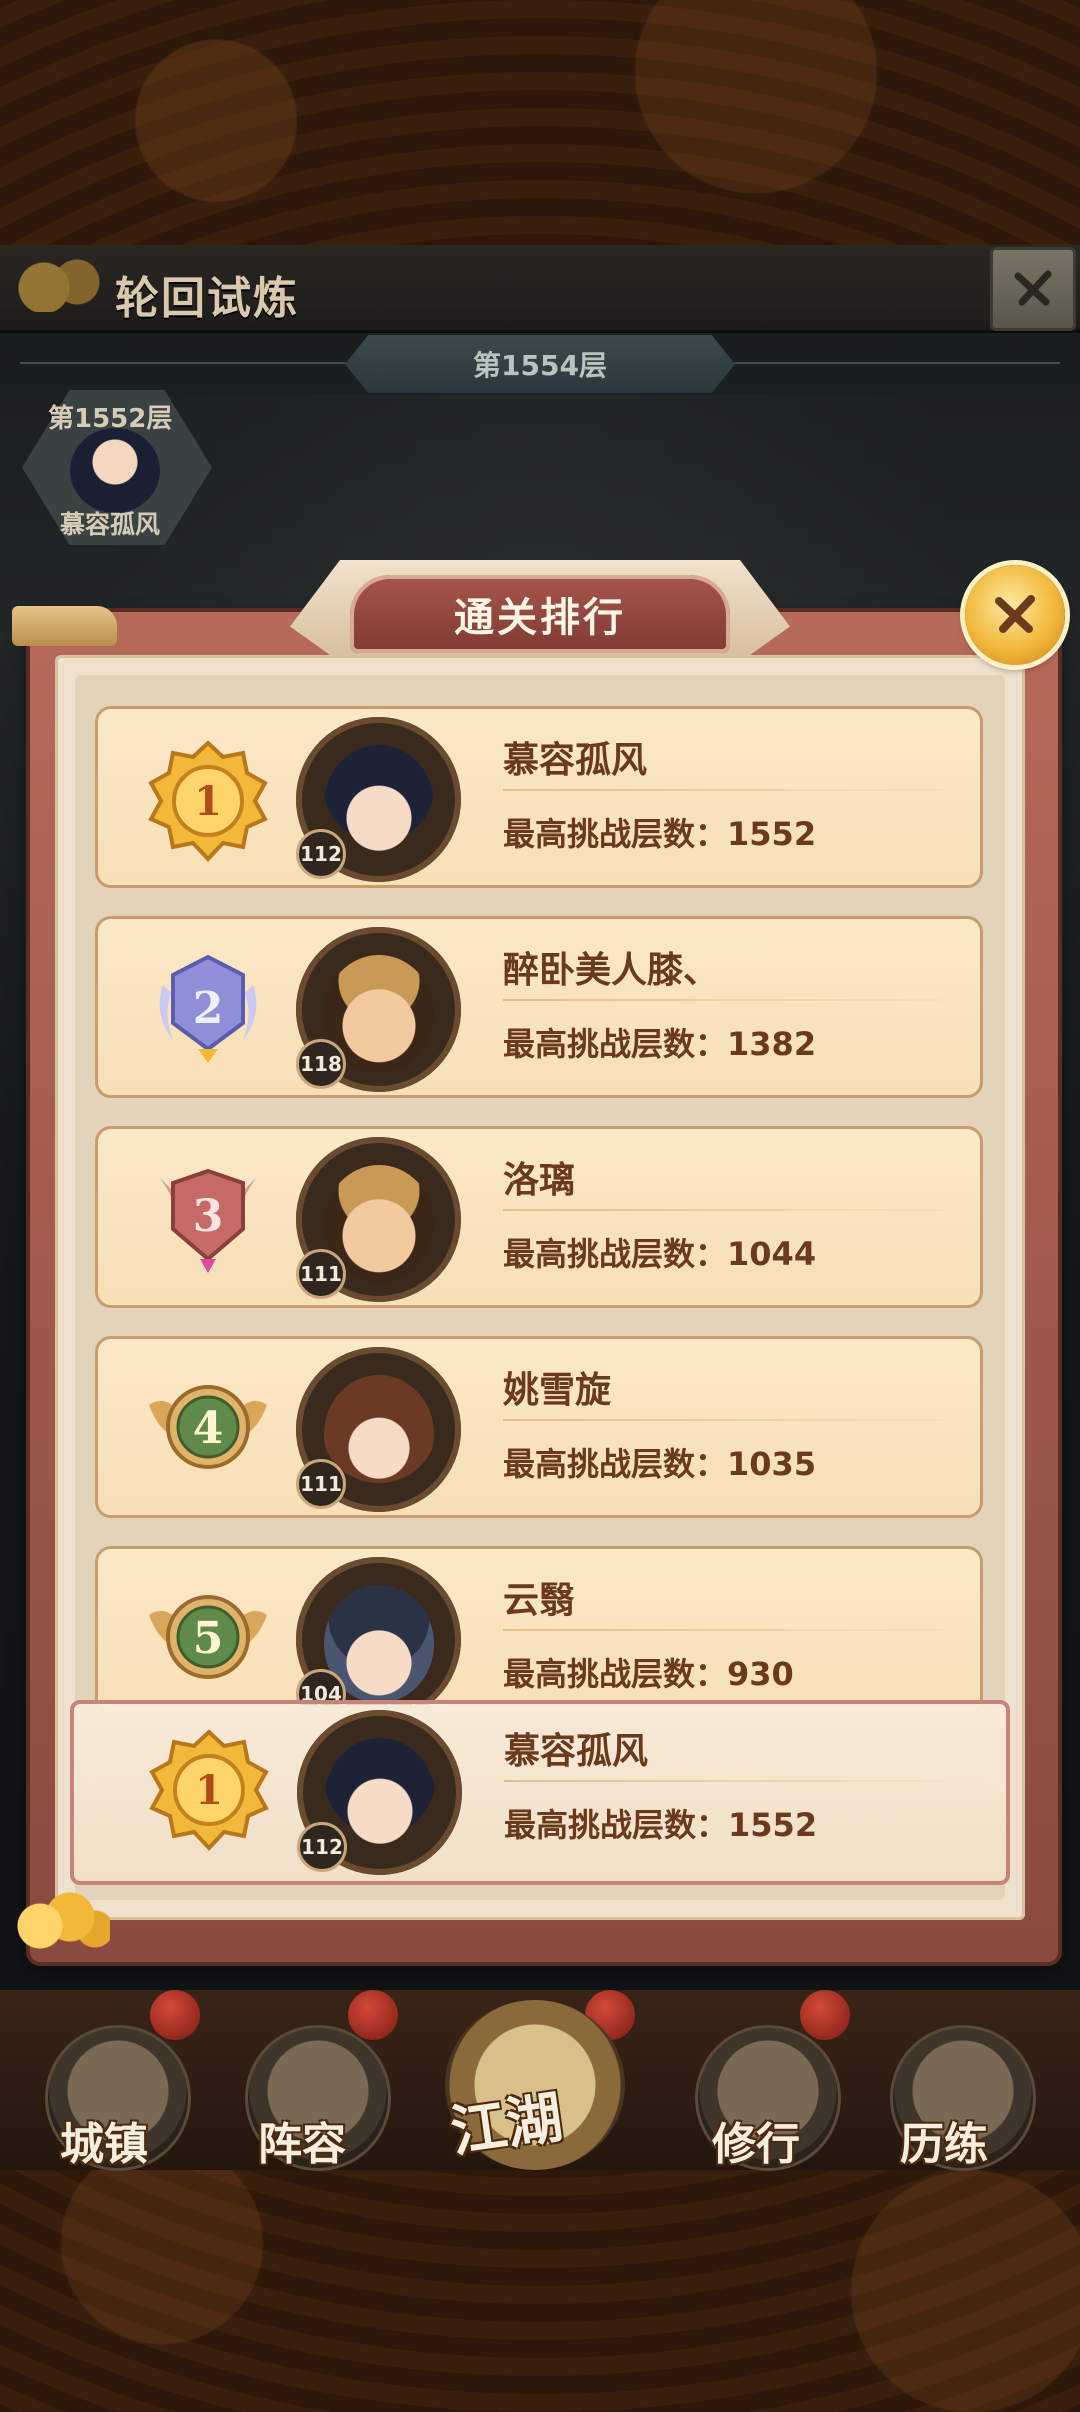 The height and width of the screenshot is (2412, 1080). I want to click on score-text: 最高挑战层数：1382, so click(659, 1042).